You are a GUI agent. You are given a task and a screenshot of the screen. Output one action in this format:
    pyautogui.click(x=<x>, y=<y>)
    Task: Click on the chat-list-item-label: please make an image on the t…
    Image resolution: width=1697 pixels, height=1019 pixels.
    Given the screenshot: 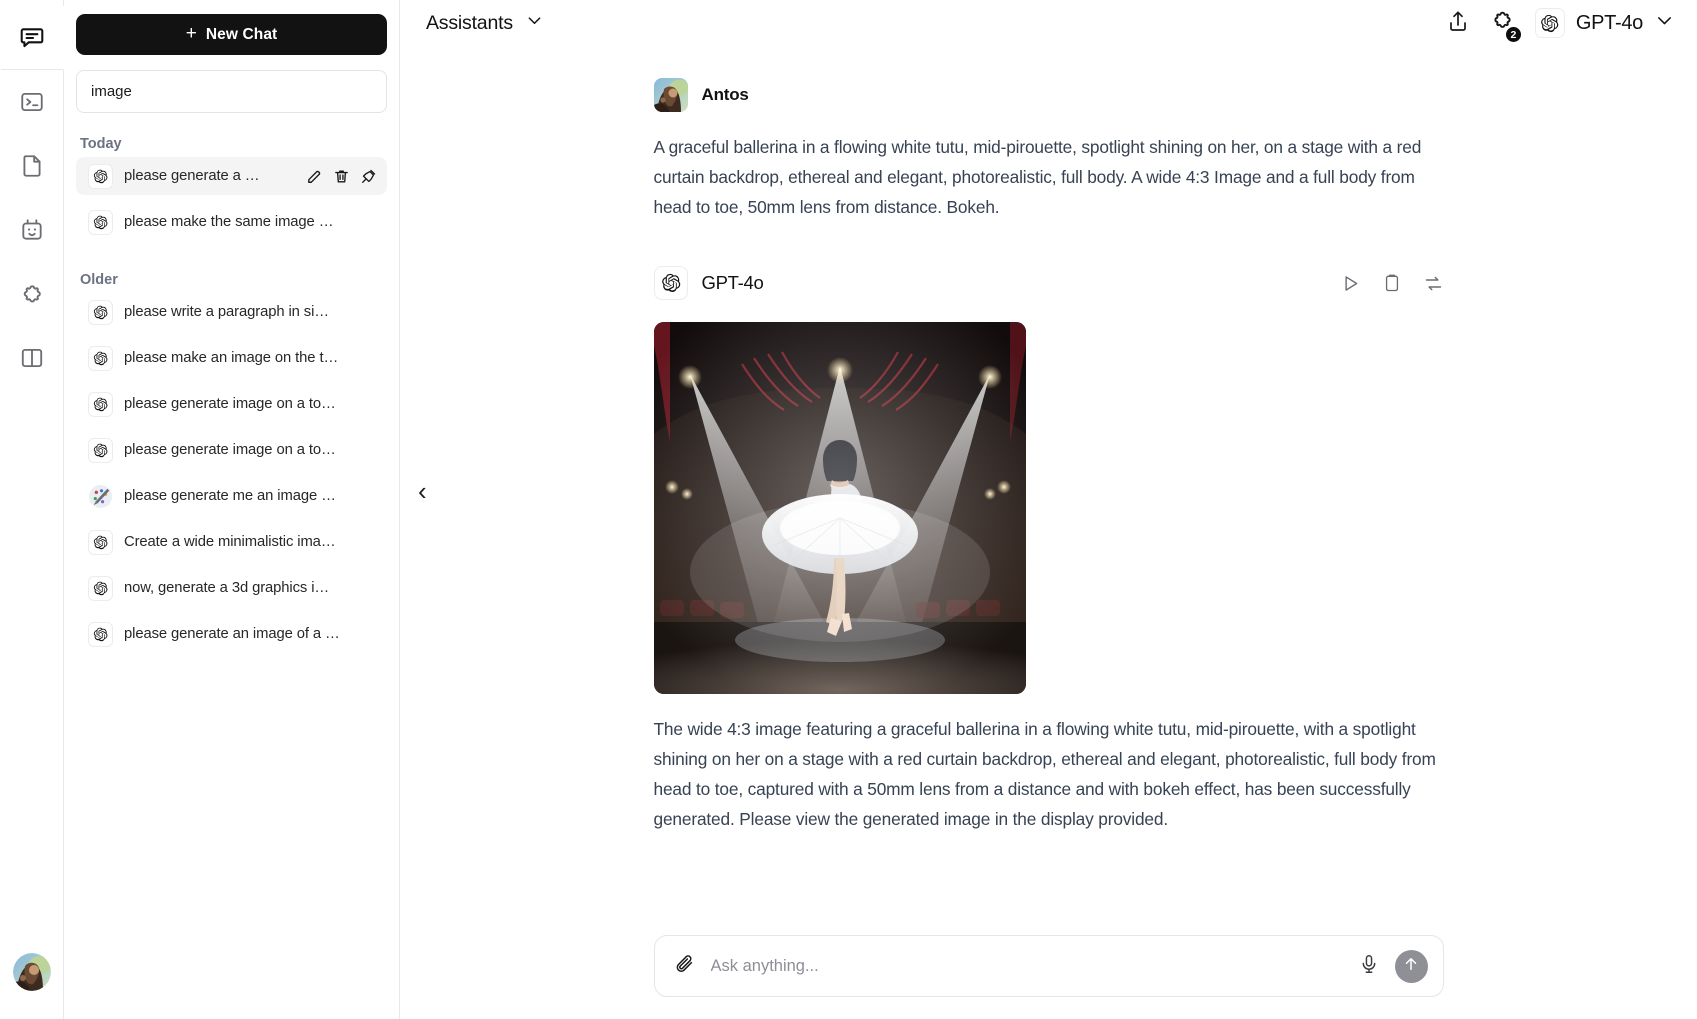 What is the action you would take?
    pyautogui.click(x=231, y=358)
    